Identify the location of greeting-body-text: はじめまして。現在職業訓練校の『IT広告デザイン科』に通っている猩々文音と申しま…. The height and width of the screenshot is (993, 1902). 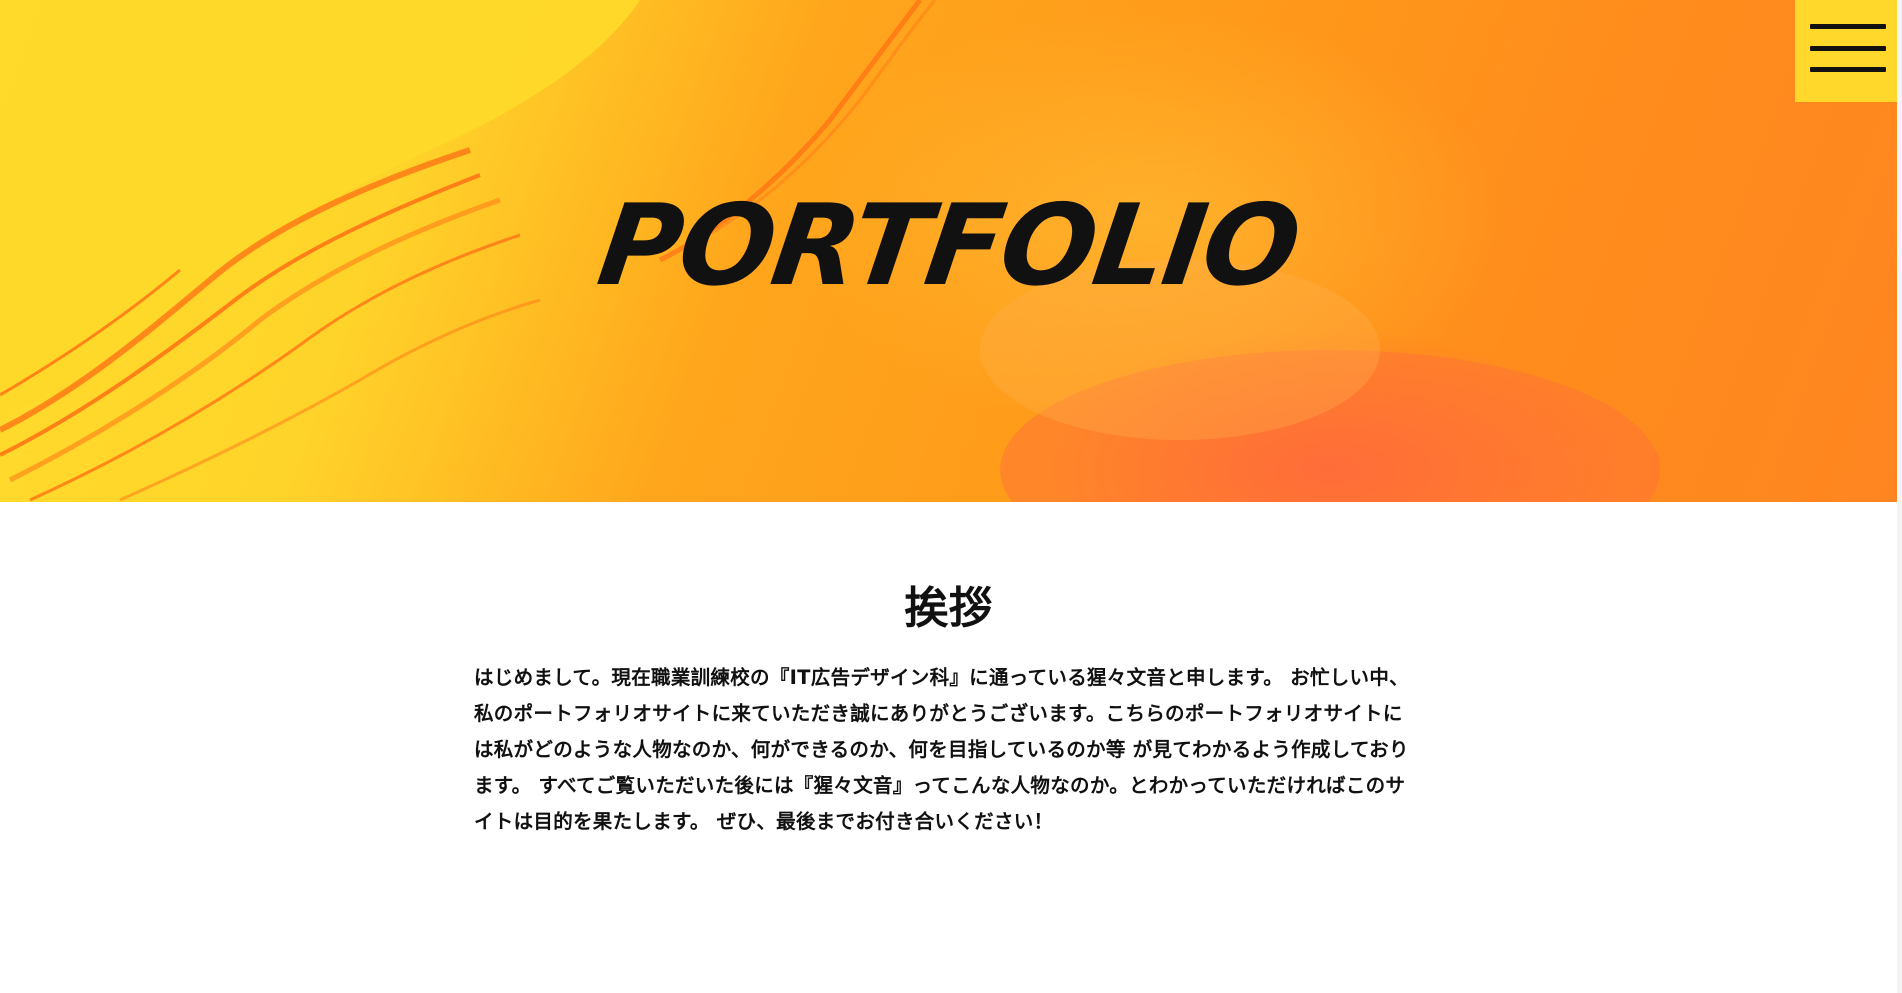
(941, 749).